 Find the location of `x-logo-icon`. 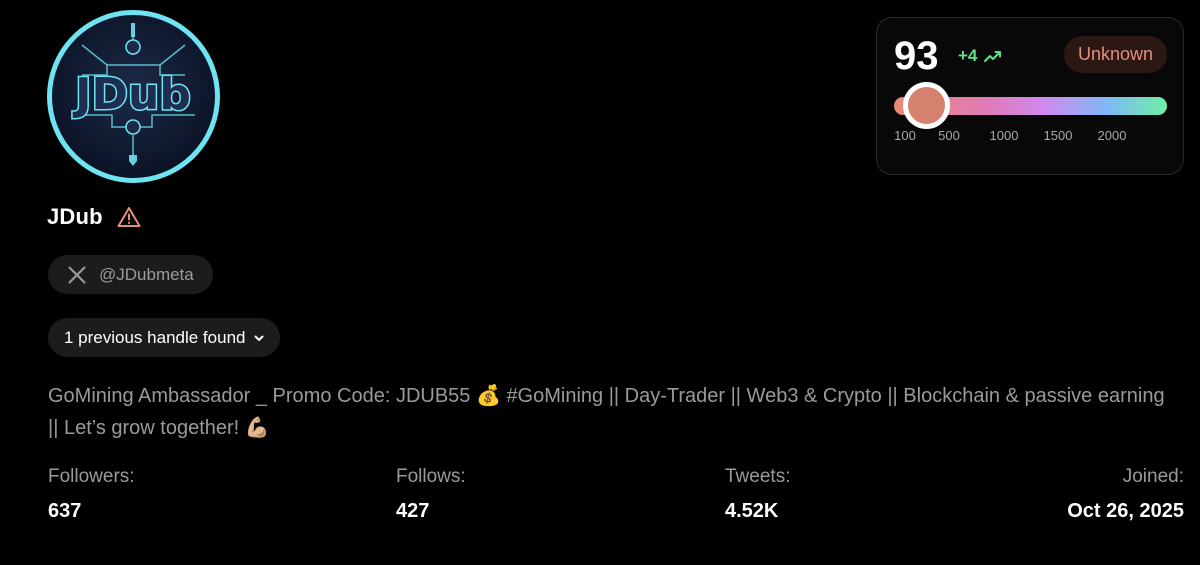

x-logo-icon is located at coordinates (77, 274).